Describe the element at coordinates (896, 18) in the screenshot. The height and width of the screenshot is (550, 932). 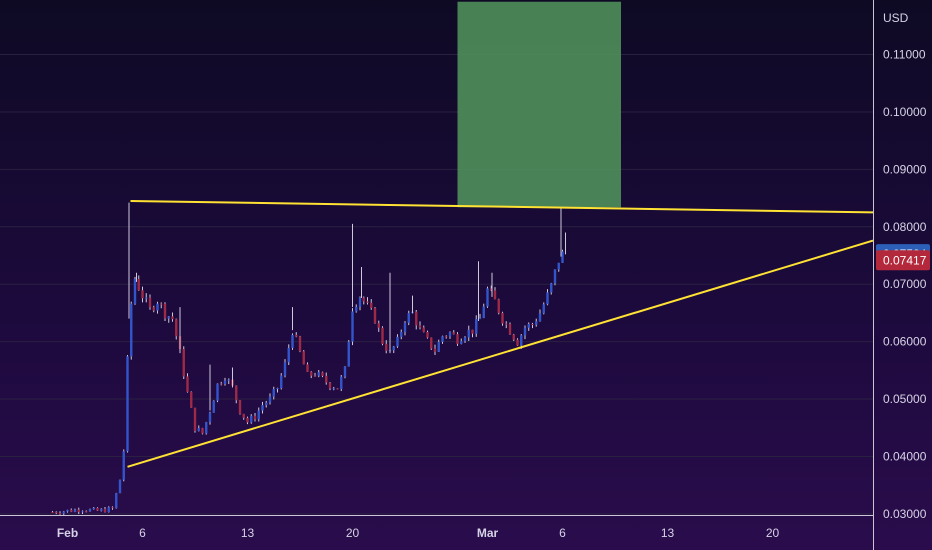
I see `currency-label: USD` at that location.